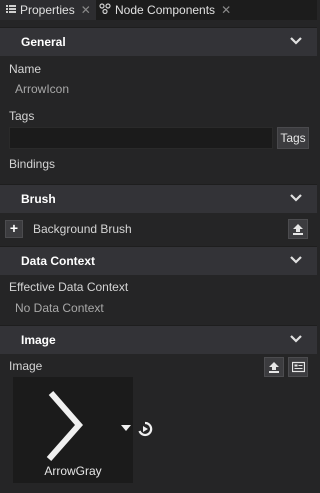  What do you see at coordinates (293, 138) in the screenshot?
I see `tags-button: Tags` at bounding box center [293, 138].